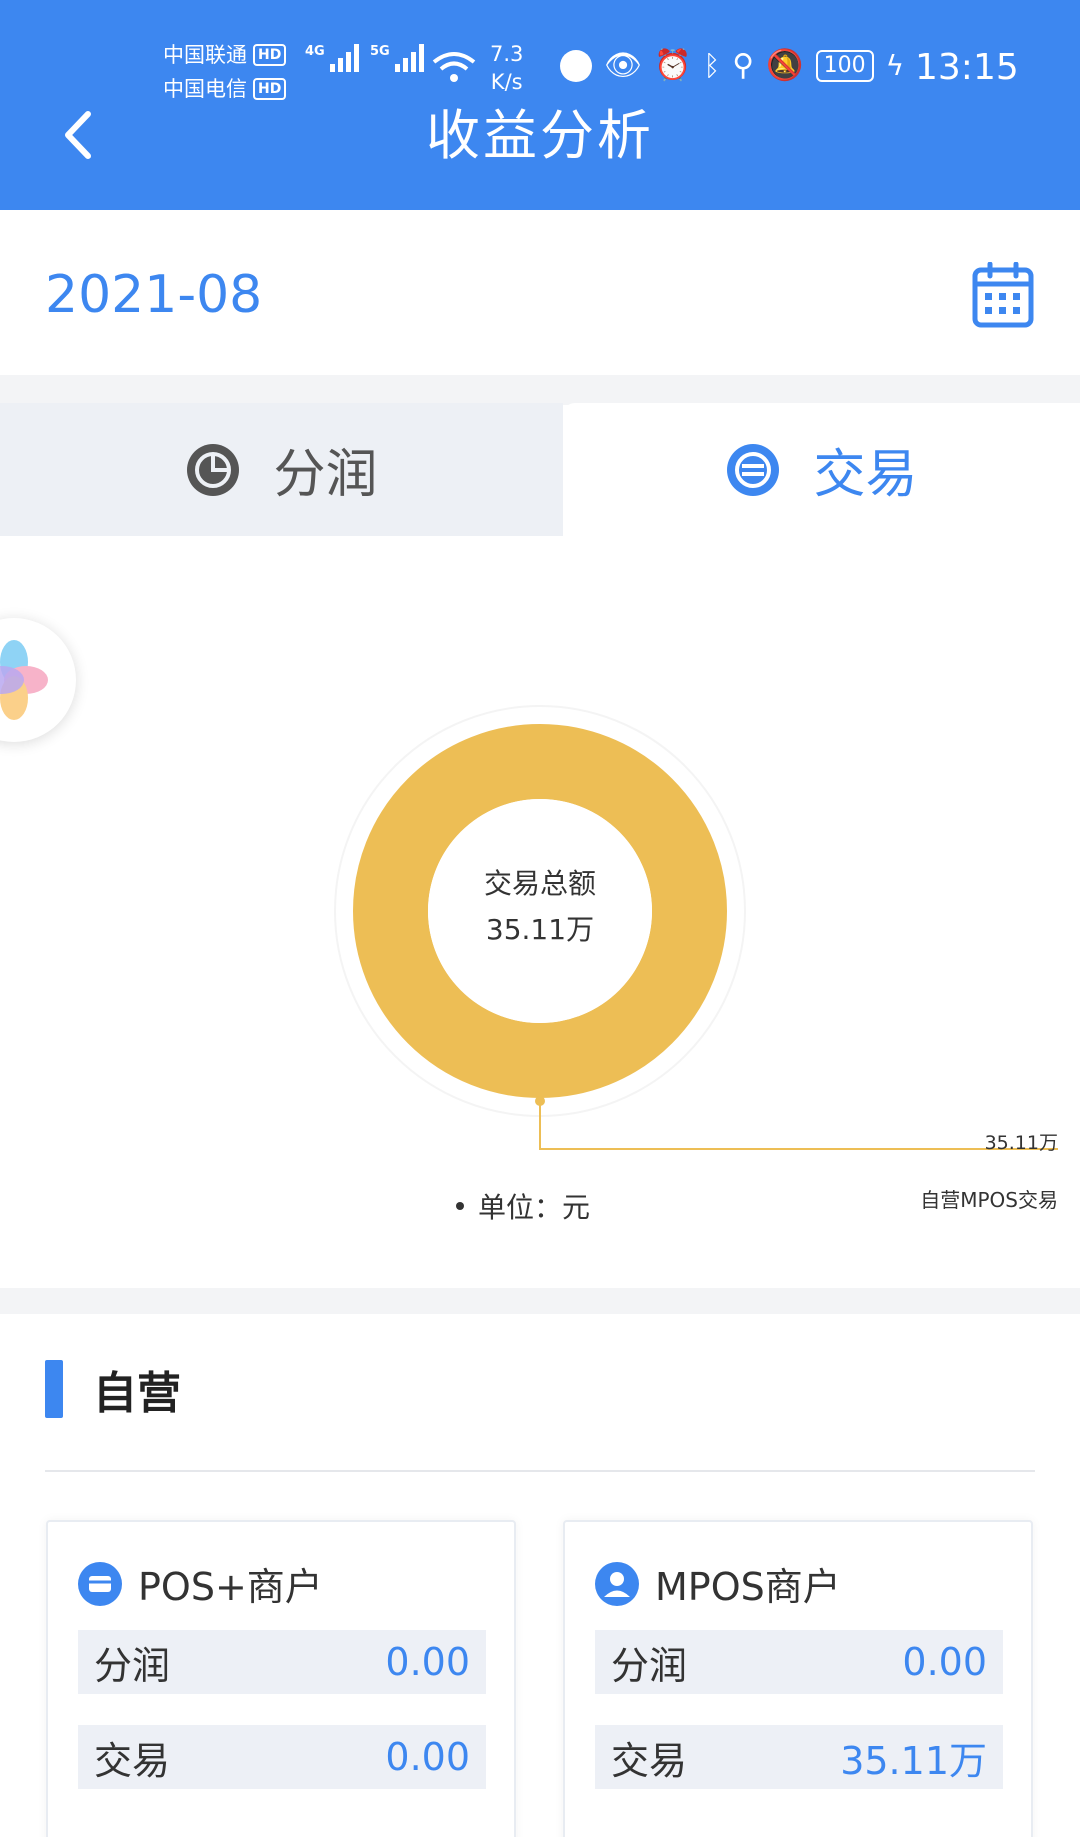 The height and width of the screenshot is (1837, 1080). I want to click on status-time: 13:15, so click(967, 67).